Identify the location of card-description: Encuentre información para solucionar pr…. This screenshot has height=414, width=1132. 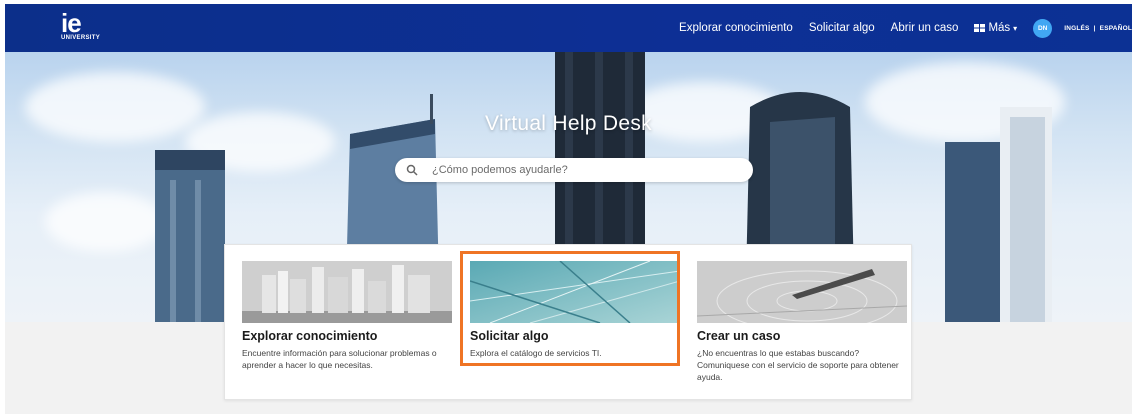
(339, 359).